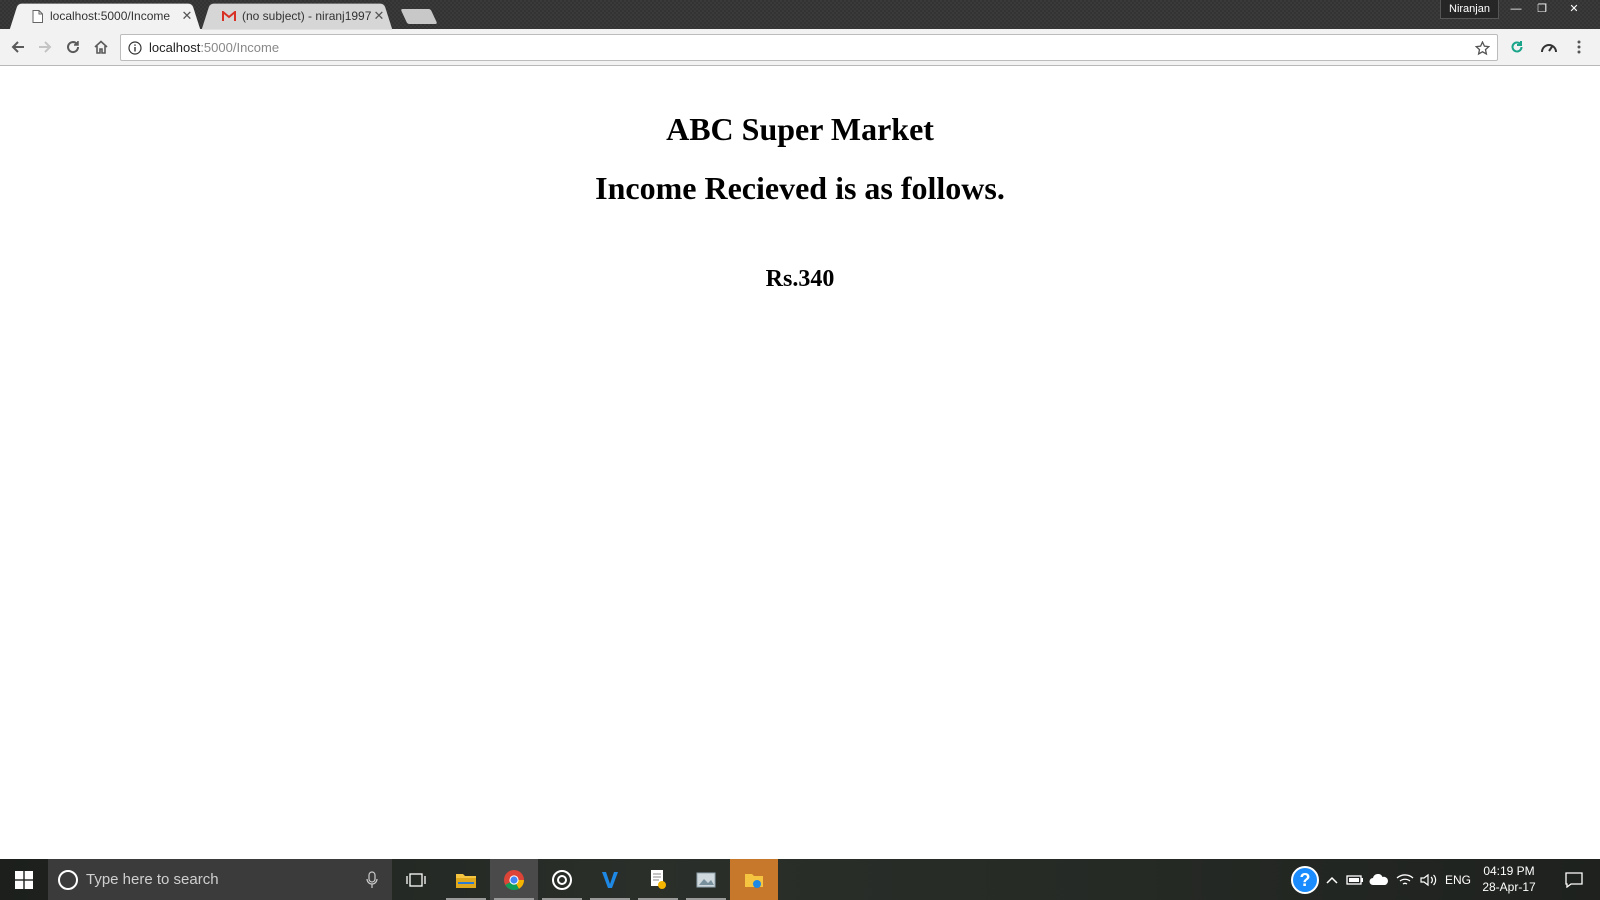 The image size is (1600, 900). Describe the element at coordinates (1332, 879) in the screenshot. I see `chevron-up-icon` at that location.